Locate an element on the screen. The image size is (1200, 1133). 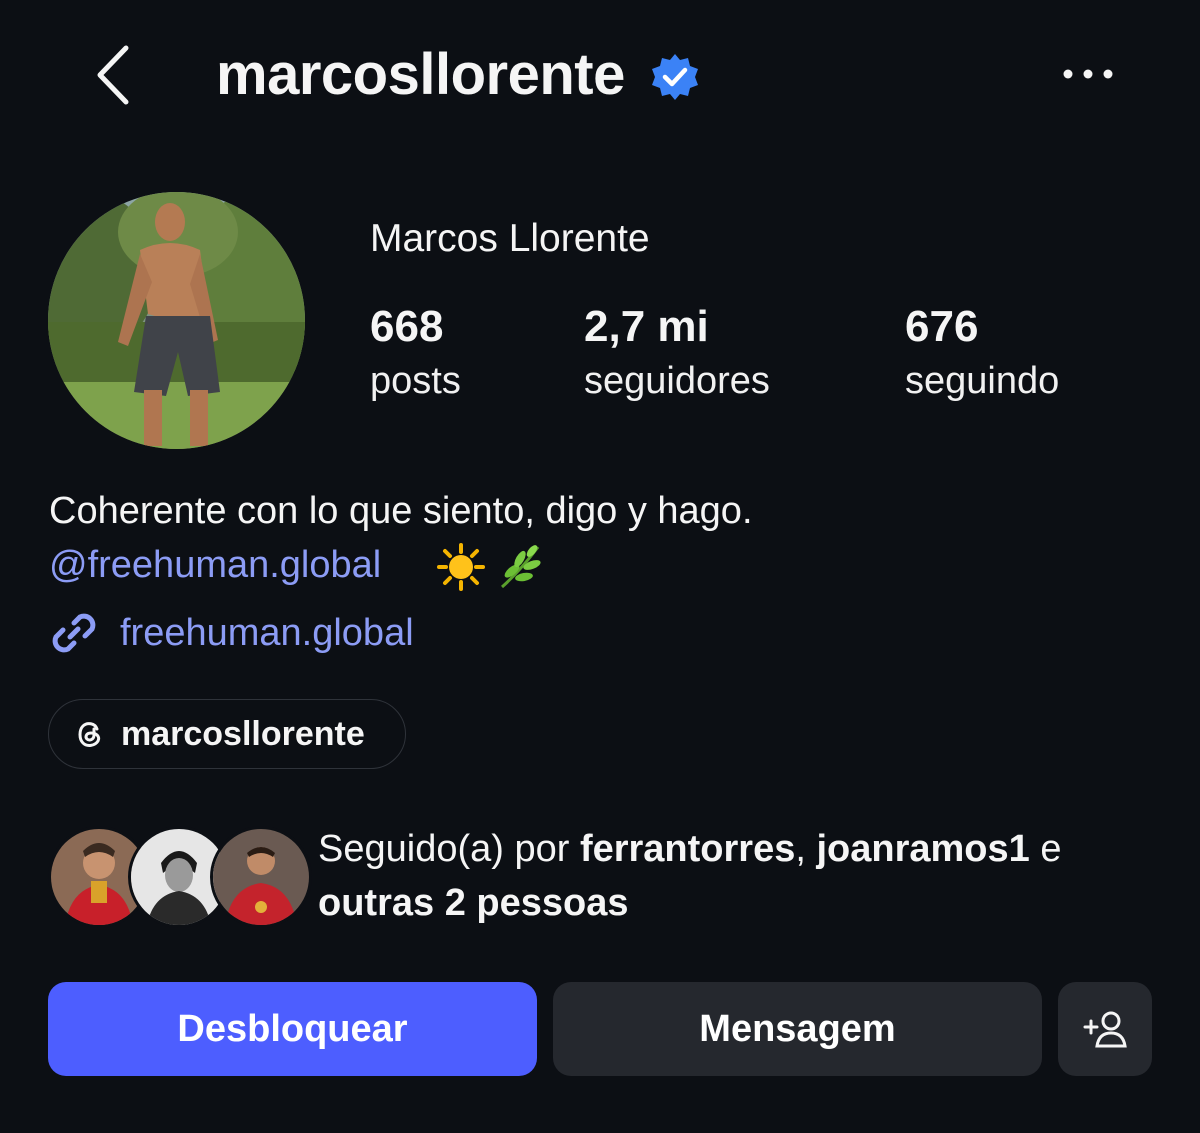
stat-value: 668 is located at coordinates (407, 326).